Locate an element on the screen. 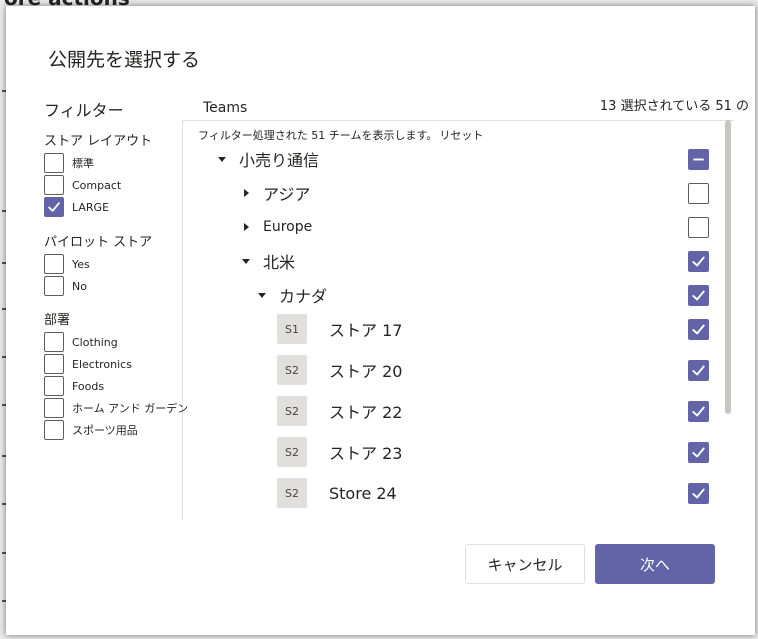 This screenshot has height=639, width=758. filter-group: パイロット ストア Yes No is located at coordinates (98, 265).